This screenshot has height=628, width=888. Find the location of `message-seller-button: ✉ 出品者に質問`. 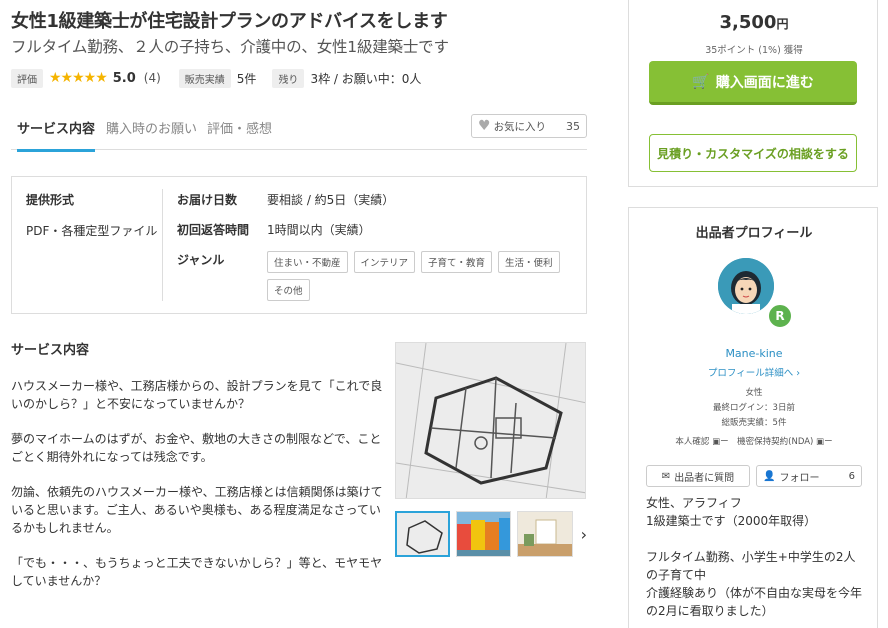

message-seller-button: ✉ 出品者に質問 is located at coordinates (698, 476).